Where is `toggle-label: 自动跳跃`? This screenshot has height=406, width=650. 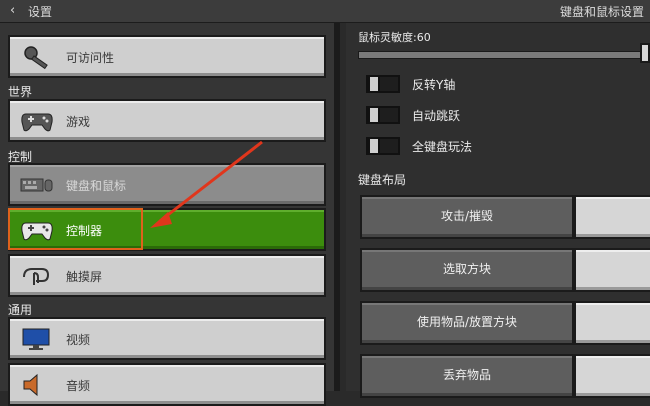 toggle-label: 自动跳跃 is located at coordinates (436, 116).